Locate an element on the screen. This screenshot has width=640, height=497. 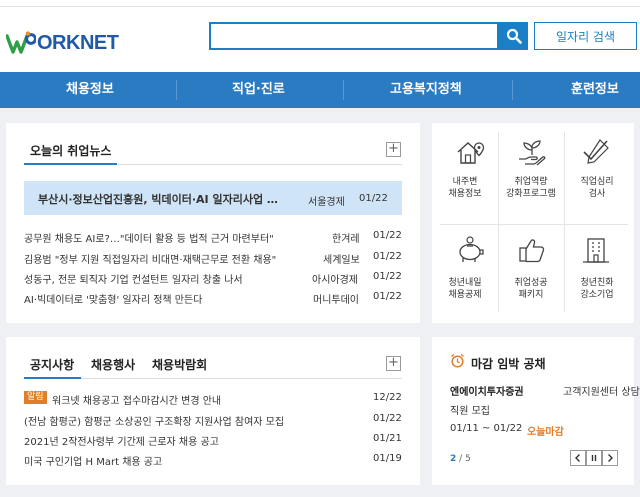
headline-source: 서울경제 is located at coordinates (326, 202).